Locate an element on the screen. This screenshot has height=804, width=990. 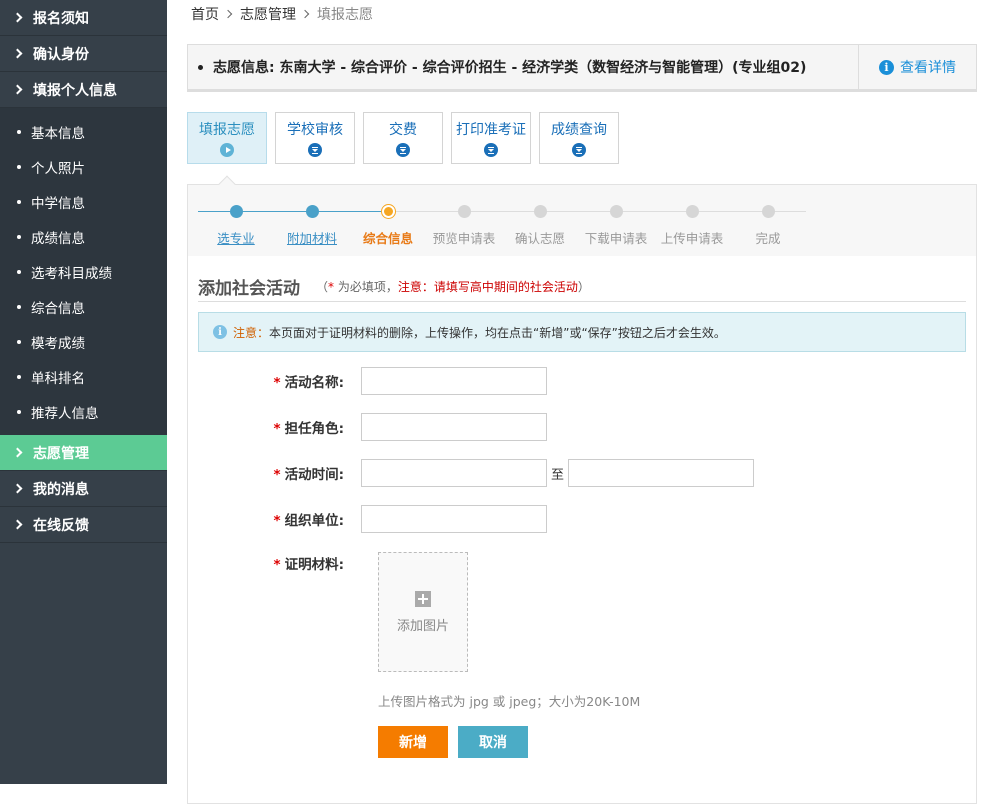
tab-label: 打印准考证 is located at coordinates (491, 130).